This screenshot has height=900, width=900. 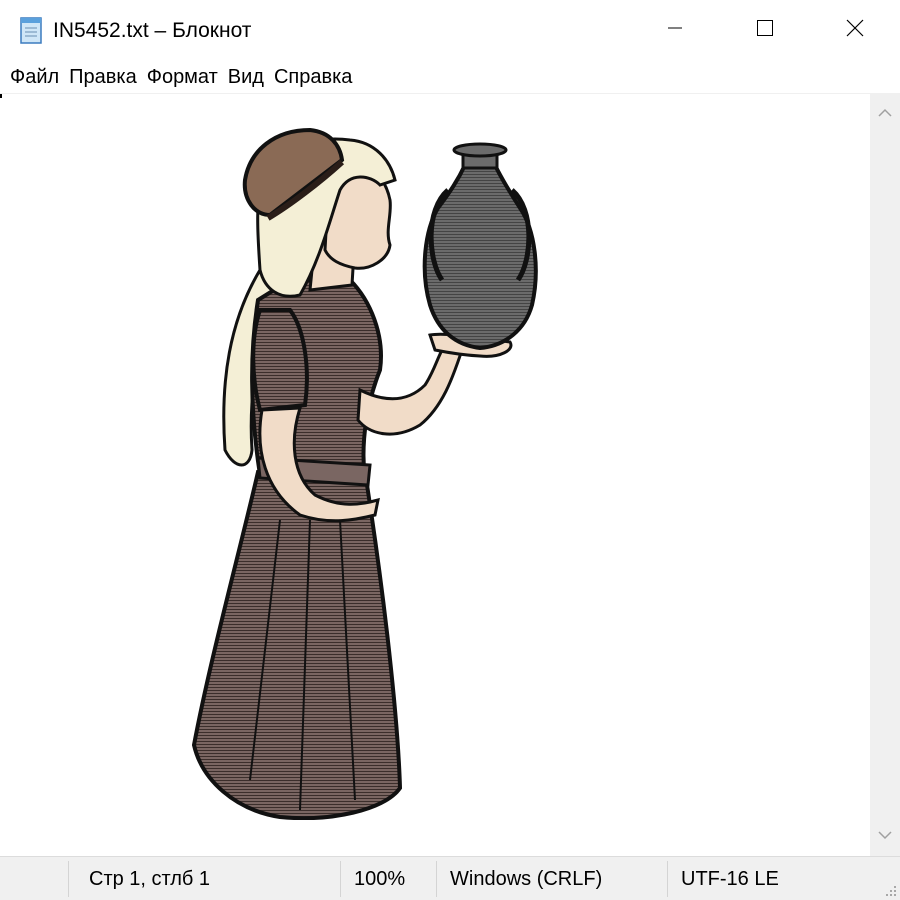 I want to click on menu-edit: Правка, so click(x=103, y=77).